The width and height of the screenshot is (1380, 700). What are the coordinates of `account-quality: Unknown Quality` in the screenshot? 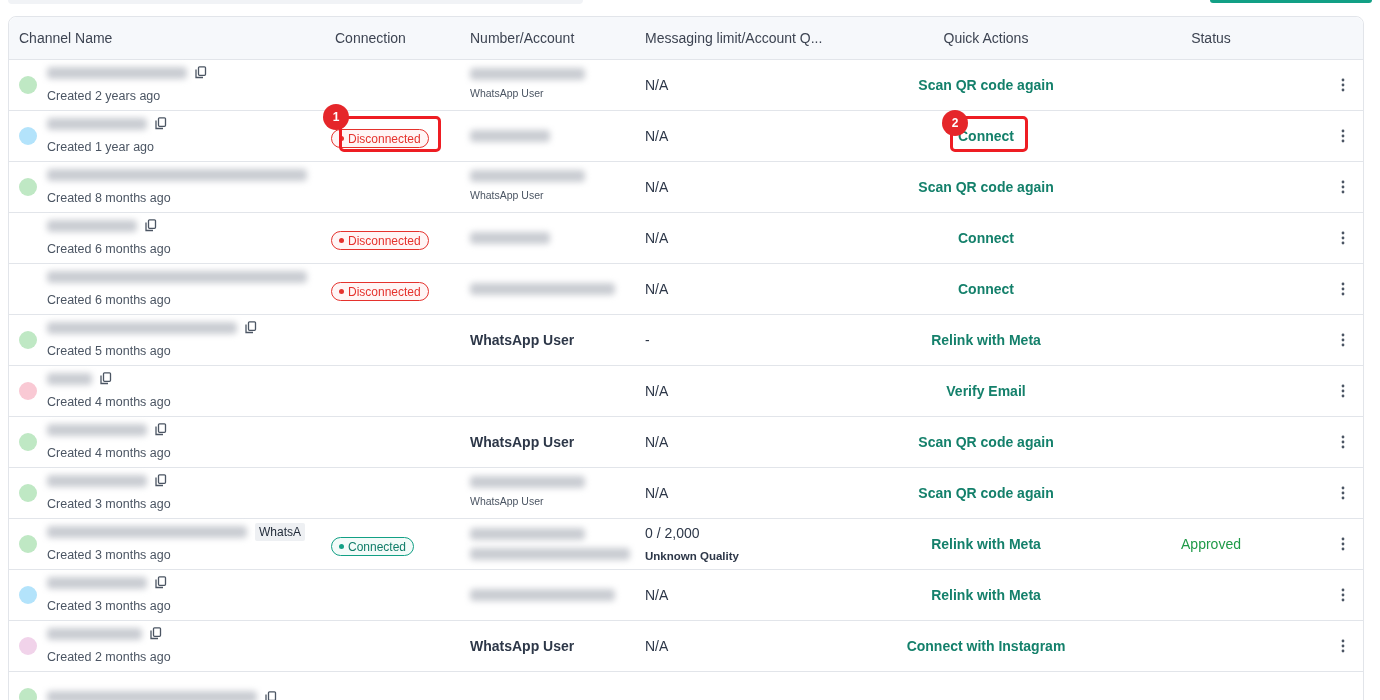 It's located at (692, 556).